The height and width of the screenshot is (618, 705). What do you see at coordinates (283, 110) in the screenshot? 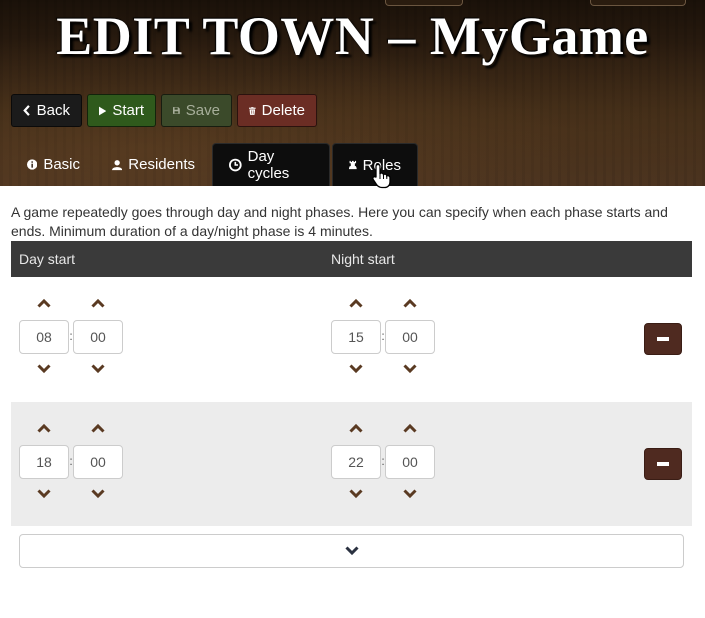
I see `delete-button-label: Delete` at bounding box center [283, 110].